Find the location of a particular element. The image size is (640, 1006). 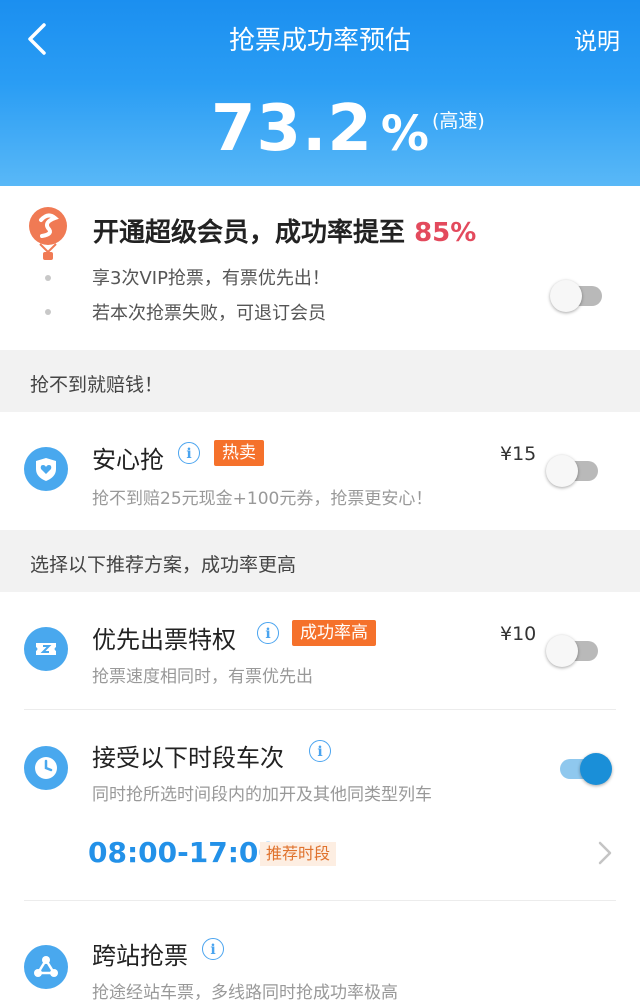

vip-title-text: 开通超级会员，成功率提至 is located at coordinates (254, 233).